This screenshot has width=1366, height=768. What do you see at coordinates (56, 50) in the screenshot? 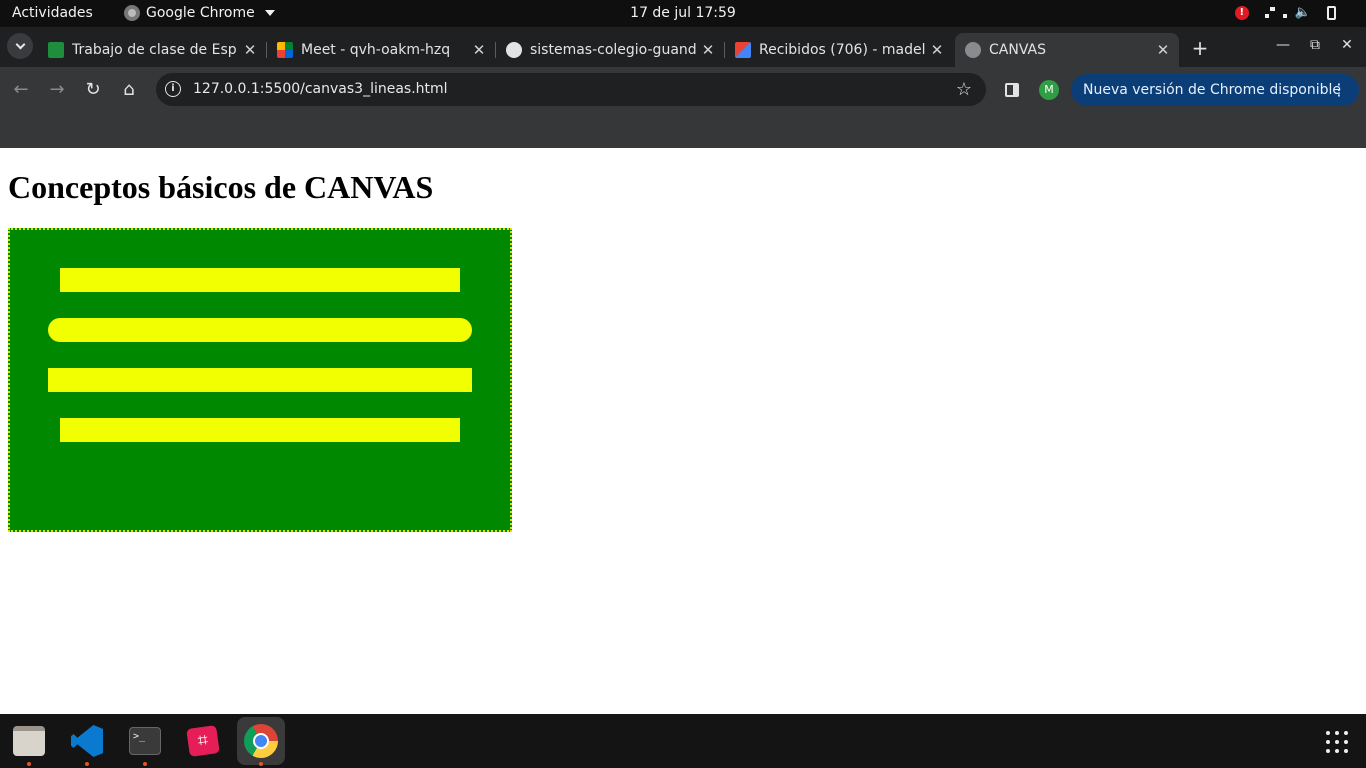
I see `classroom-icon` at bounding box center [56, 50].